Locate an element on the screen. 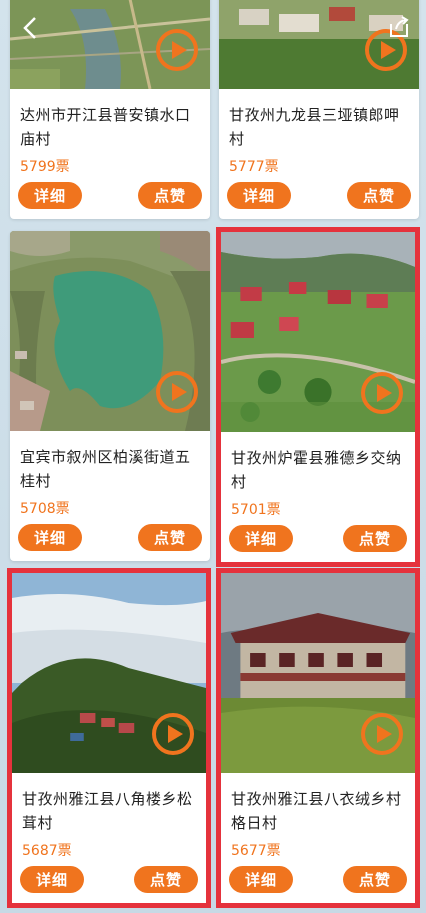 This screenshot has height=913, width=426. share-button is located at coordinates (399, 29).